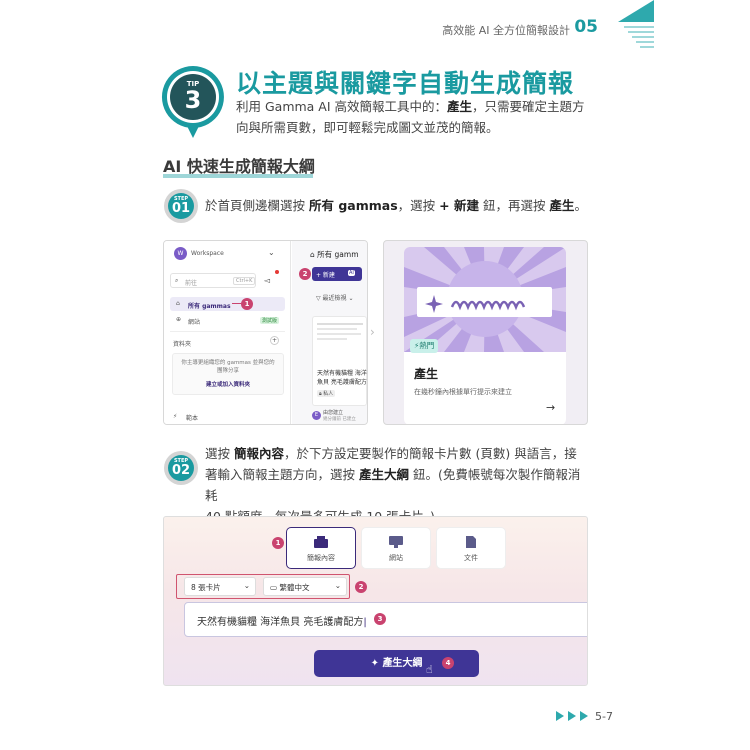 Image resolution: width=750 pixels, height=750 pixels. I want to click on language-icon: ▭, so click(274, 587).